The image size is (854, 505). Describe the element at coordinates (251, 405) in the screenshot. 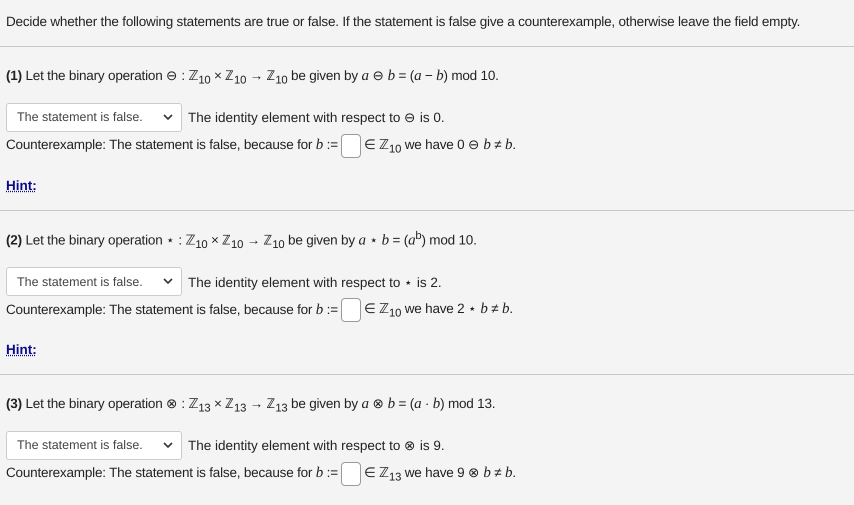

I see `problem-statement: (3) Let the binary operation ⊗ : ℤ$_{13}$ × ℤ$_{13}$ → ℤ$_{13}$ be given by a ⊗ b = (a · b) mod 13.` at that location.